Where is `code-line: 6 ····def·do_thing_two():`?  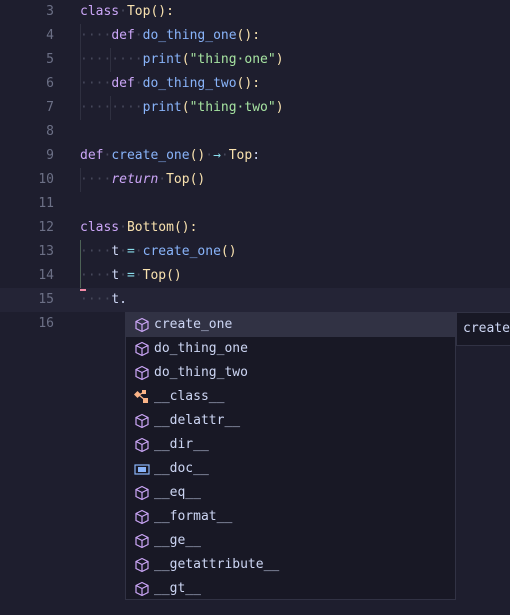
code-line: 6 ····def·do_thing_two(): is located at coordinates (255, 84).